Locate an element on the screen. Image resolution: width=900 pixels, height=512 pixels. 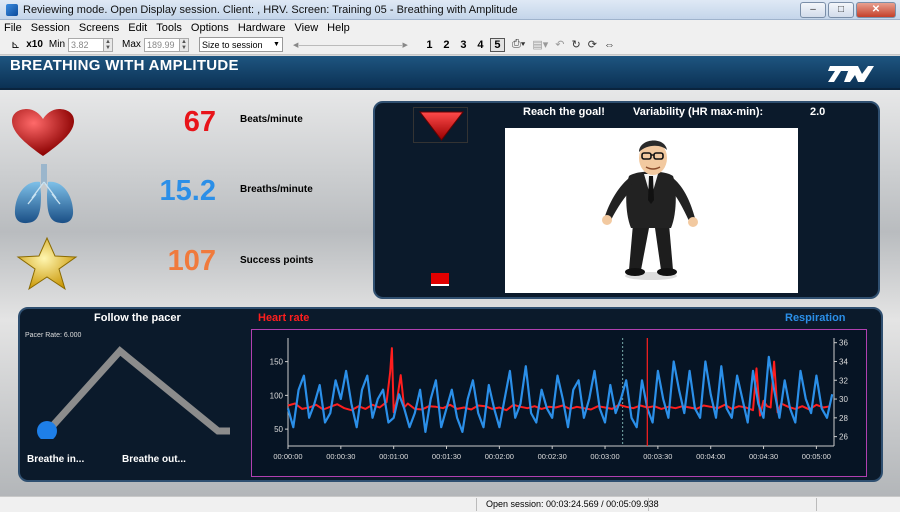
layout-icon: ▤▾ is located at coordinates (540, 44).